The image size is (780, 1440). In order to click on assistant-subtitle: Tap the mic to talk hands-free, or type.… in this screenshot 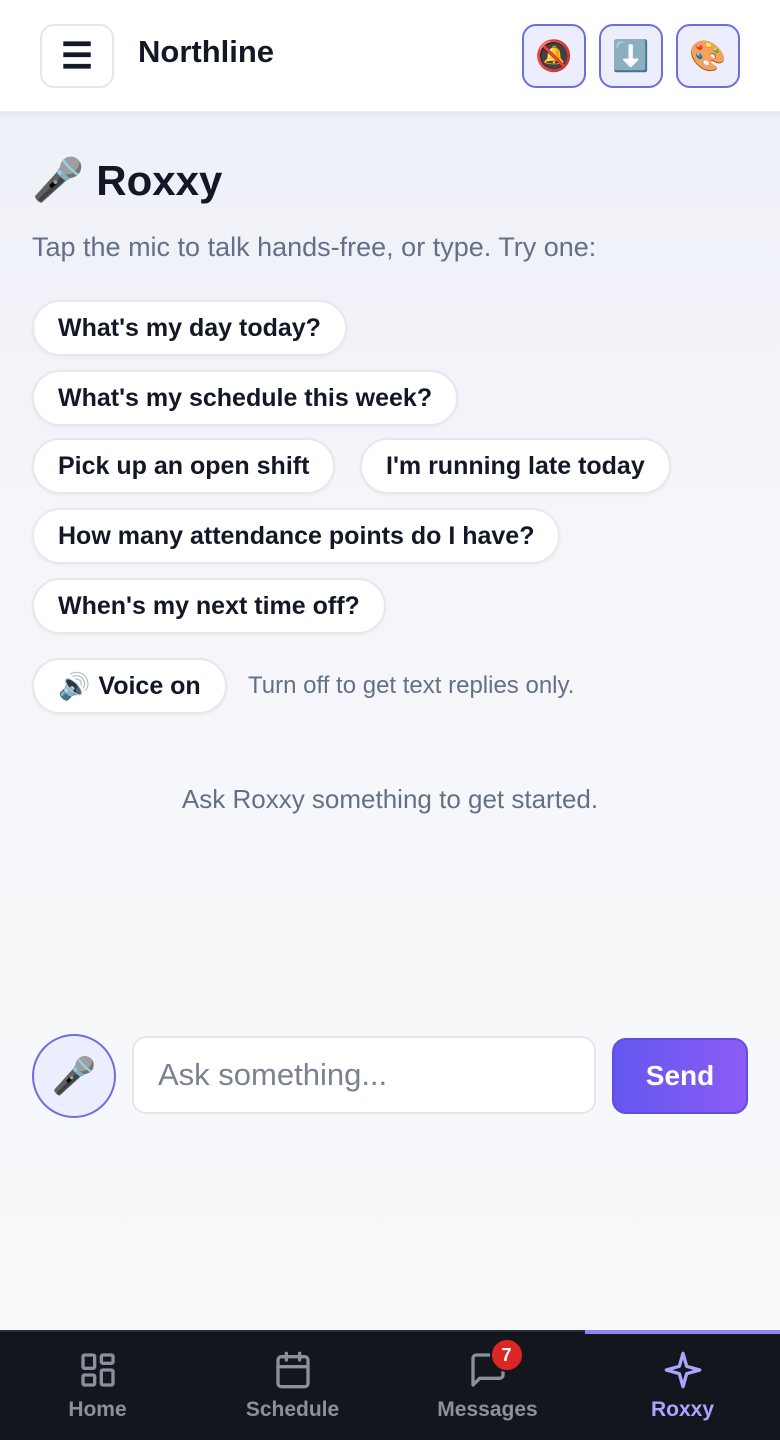, I will do `click(314, 247)`.